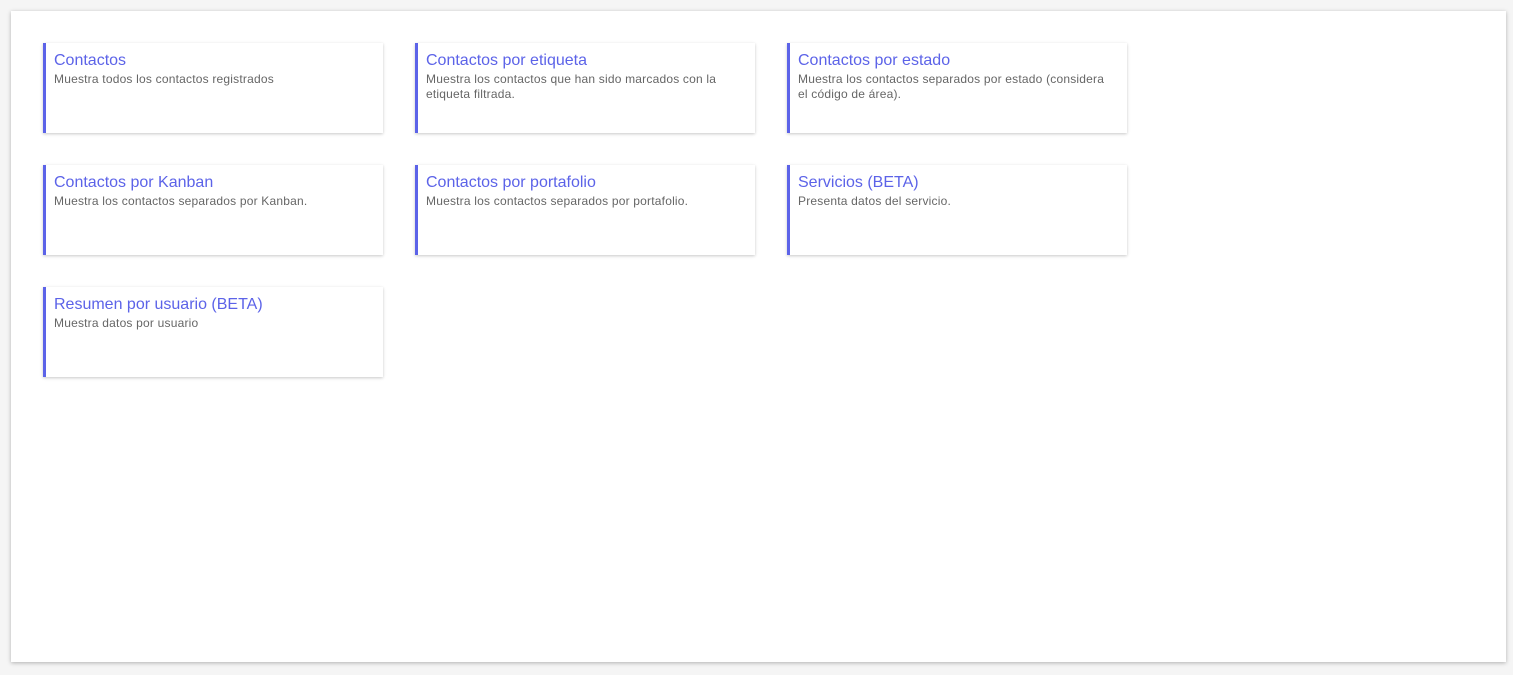  What do you see at coordinates (506, 60) in the screenshot?
I see `report-card-title: Contactos por etiqueta` at bounding box center [506, 60].